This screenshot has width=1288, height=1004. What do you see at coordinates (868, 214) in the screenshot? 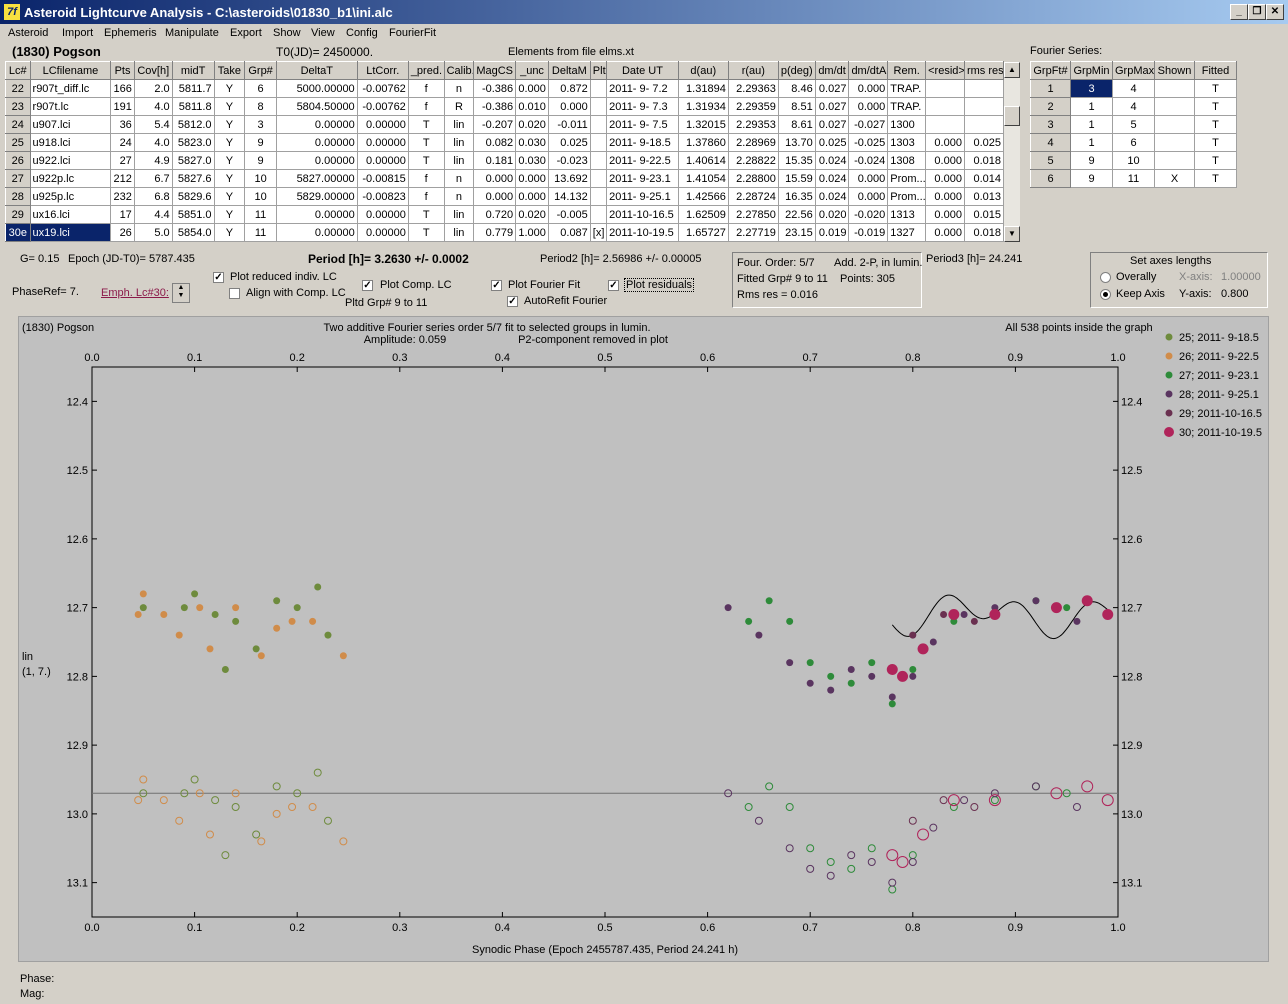
I see `table-cell: -0.020` at bounding box center [868, 214].